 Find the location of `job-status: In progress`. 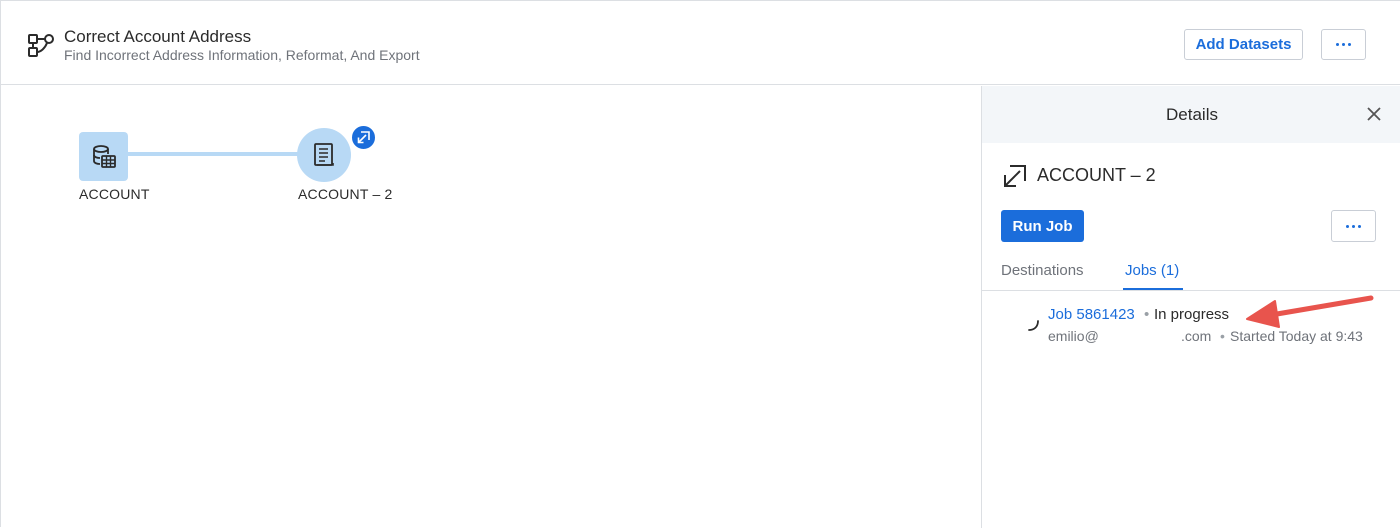

job-status: In progress is located at coordinates (1192, 314).